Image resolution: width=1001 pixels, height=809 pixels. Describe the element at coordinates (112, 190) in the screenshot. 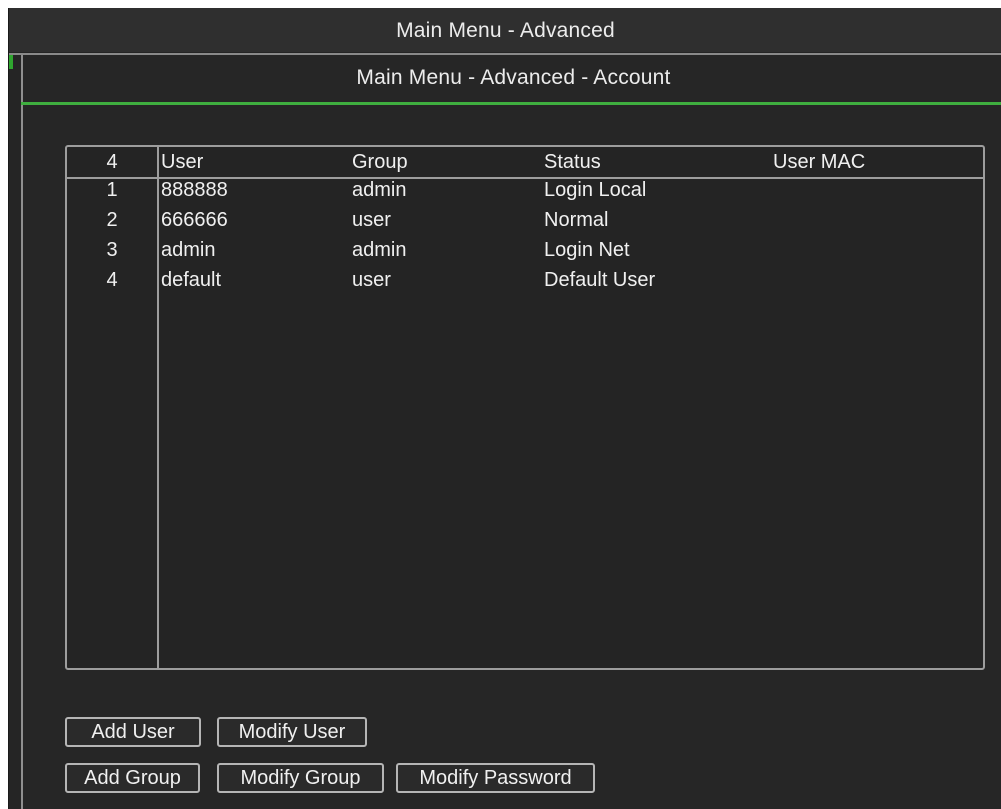

I see `row-number: 1` at that location.